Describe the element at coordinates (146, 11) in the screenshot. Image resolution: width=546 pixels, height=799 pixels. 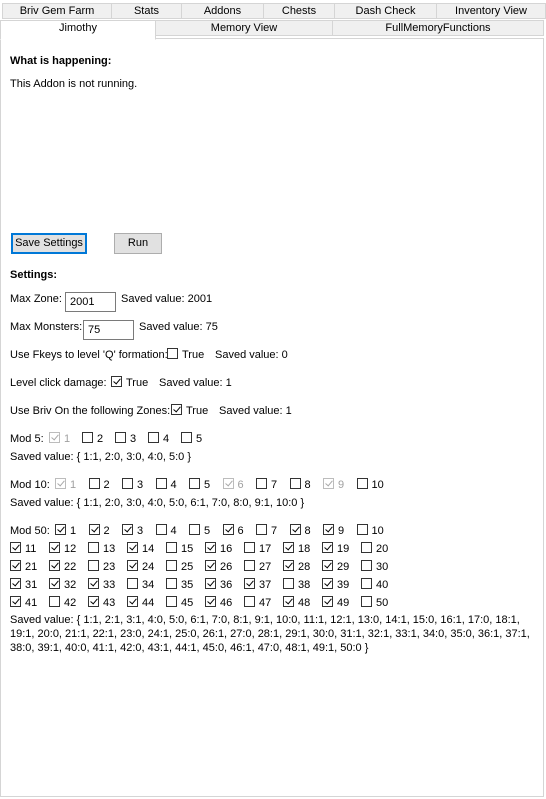
I see `tab-stats: Stats` at that location.